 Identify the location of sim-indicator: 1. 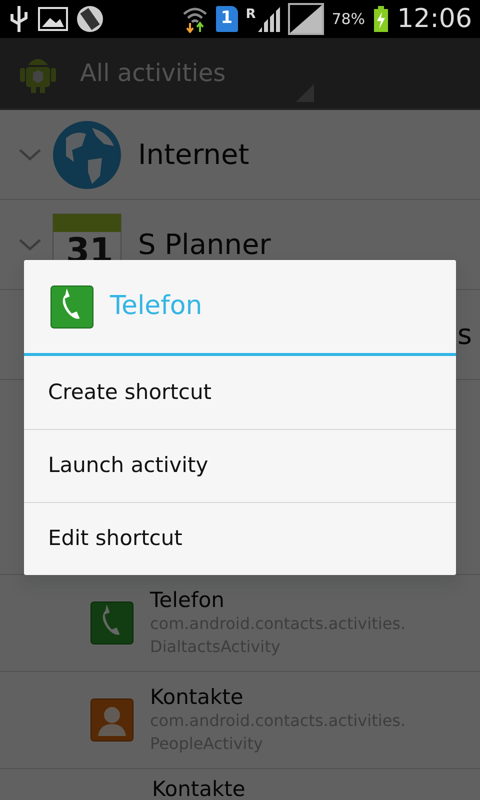
(227, 19).